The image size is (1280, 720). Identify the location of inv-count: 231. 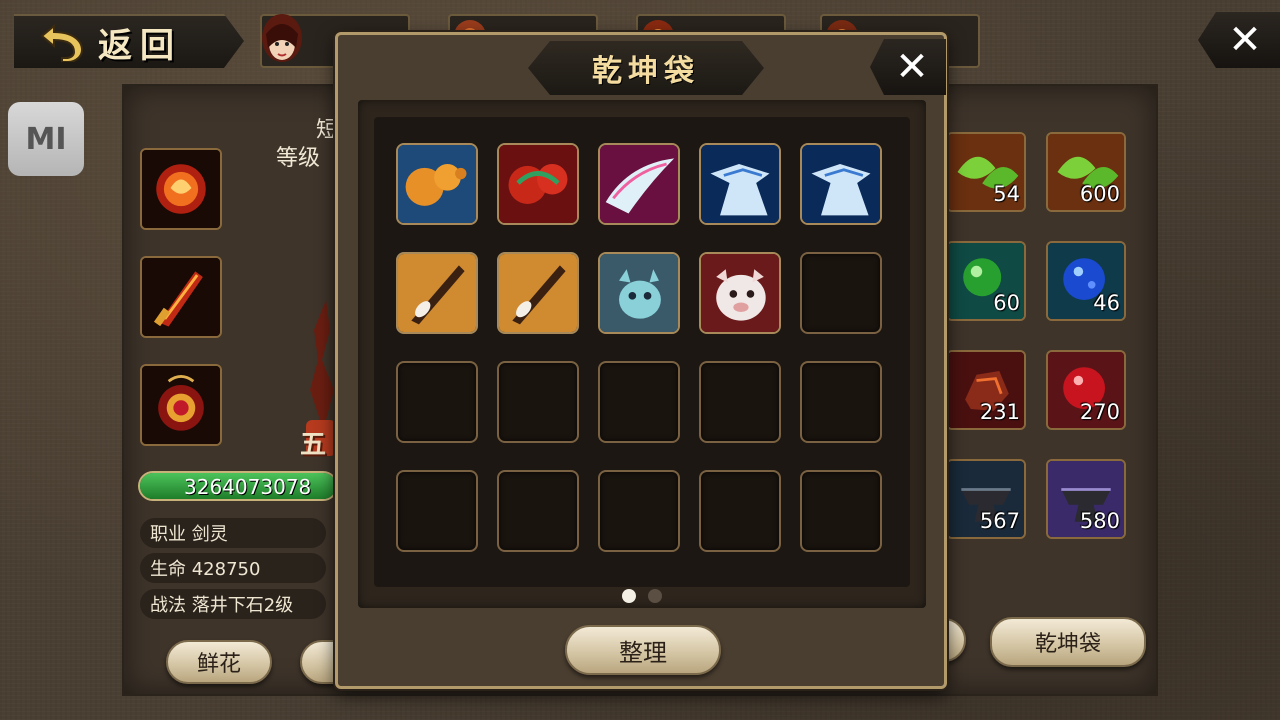
(999, 412).